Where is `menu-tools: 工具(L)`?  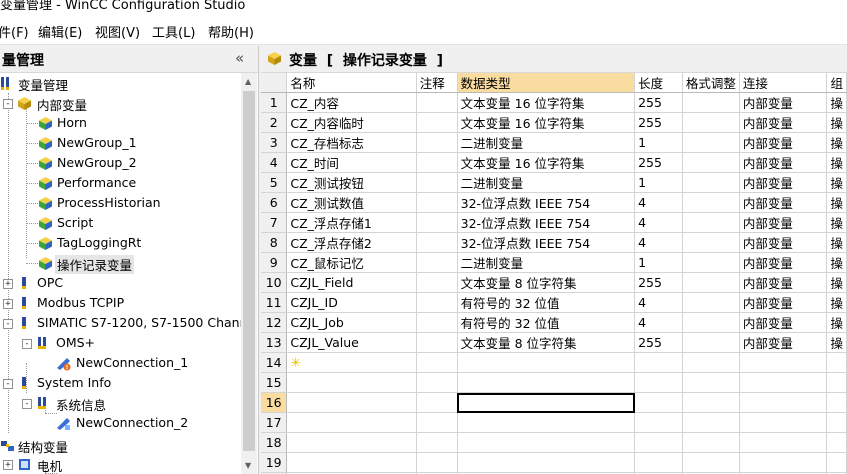 menu-tools: 工具(L) is located at coordinates (173, 31).